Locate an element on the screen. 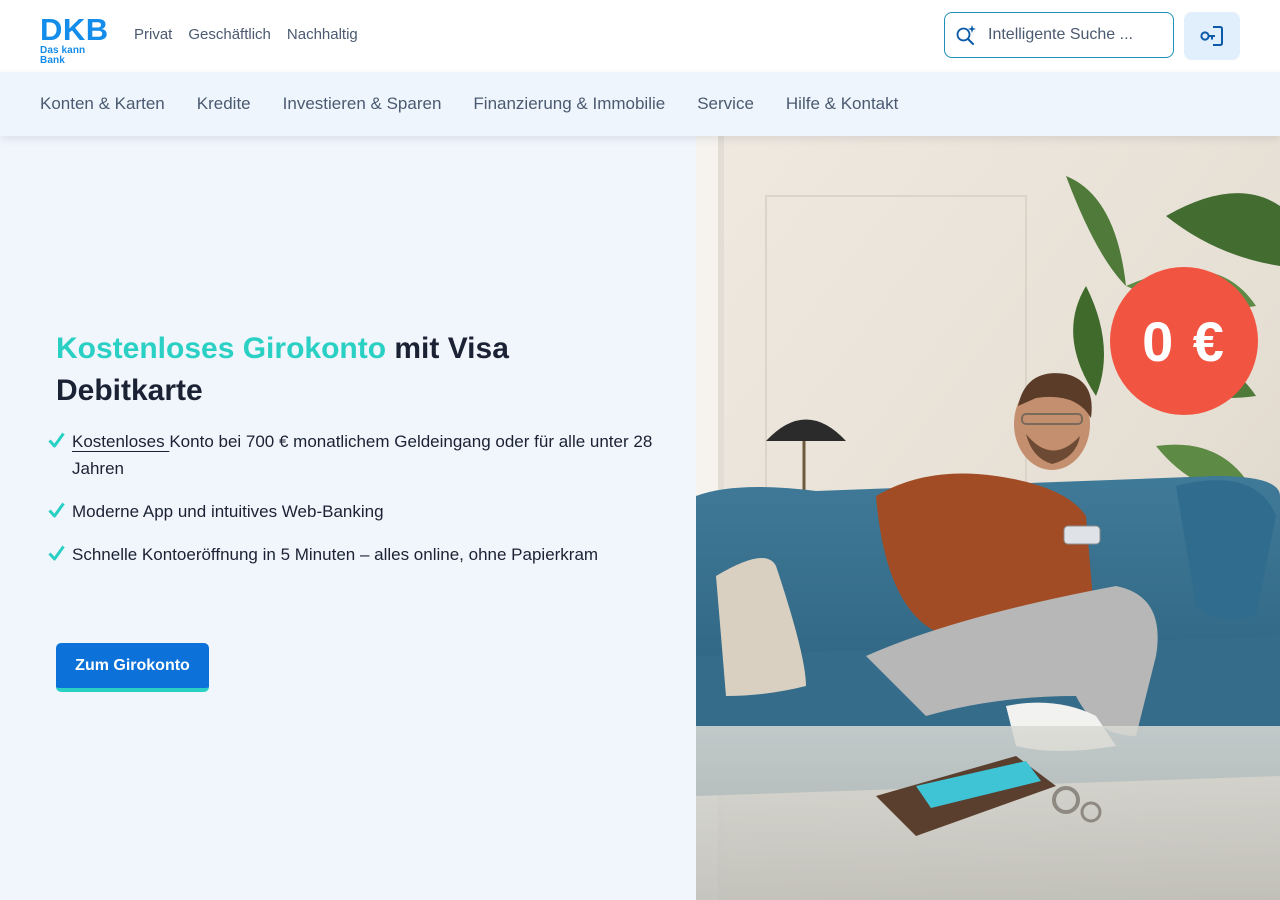 This screenshot has height=900, width=1280. login-button is located at coordinates (1212, 36).